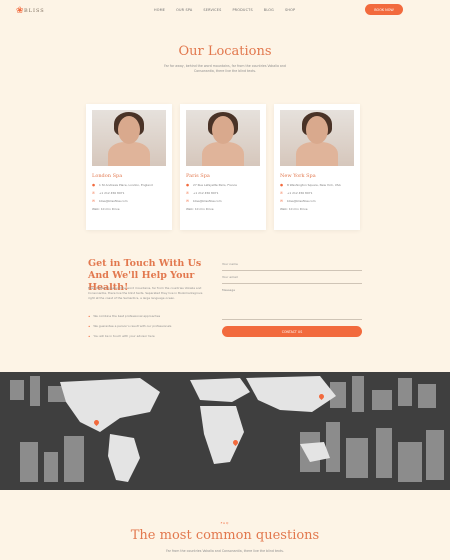 This screenshot has height=560, width=450. What do you see at coordinates (34, 11) in the screenshot?
I see `logo-text: BLISS` at bounding box center [34, 11].